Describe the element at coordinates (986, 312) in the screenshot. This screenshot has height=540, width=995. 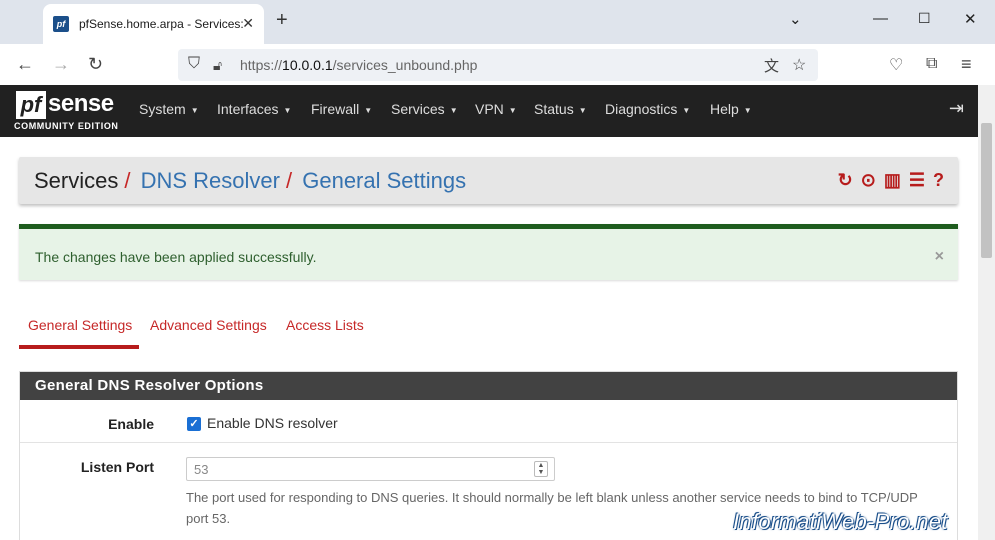
I see `page-scrollbar` at that location.